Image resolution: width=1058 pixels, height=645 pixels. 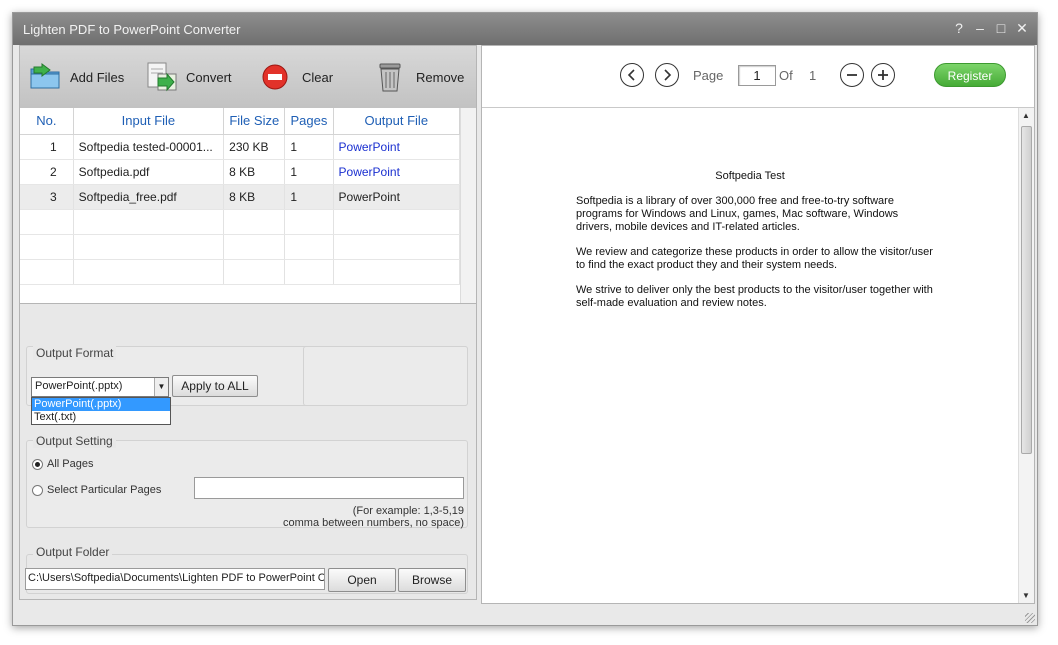 What do you see at coordinates (74, 441) in the screenshot?
I see `output-setting-label: Output Setting` at bounding box center [74, 441].